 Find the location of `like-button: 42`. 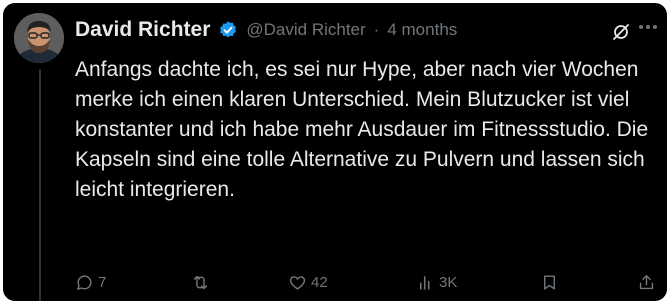

like-button: 42 is located at coordinates (308, 282).